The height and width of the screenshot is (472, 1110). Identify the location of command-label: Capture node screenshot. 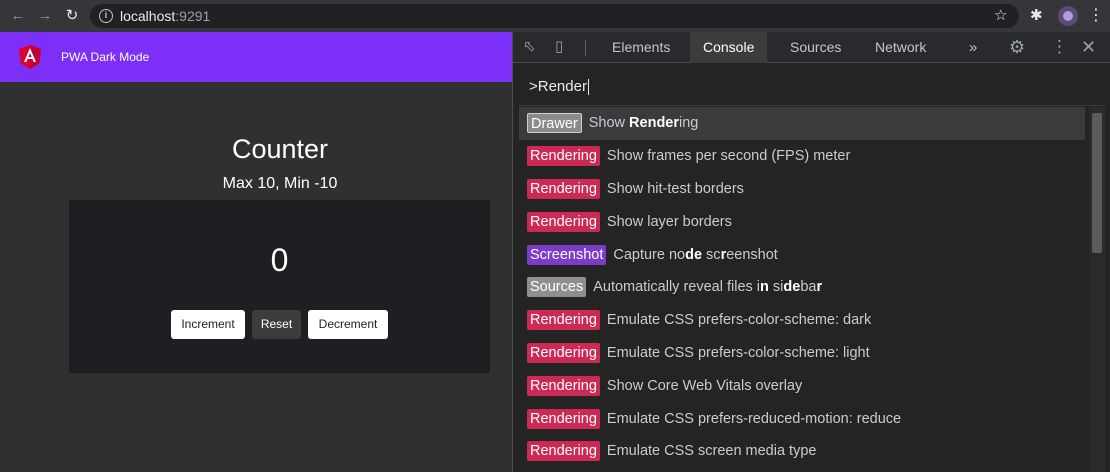
(695, 255).